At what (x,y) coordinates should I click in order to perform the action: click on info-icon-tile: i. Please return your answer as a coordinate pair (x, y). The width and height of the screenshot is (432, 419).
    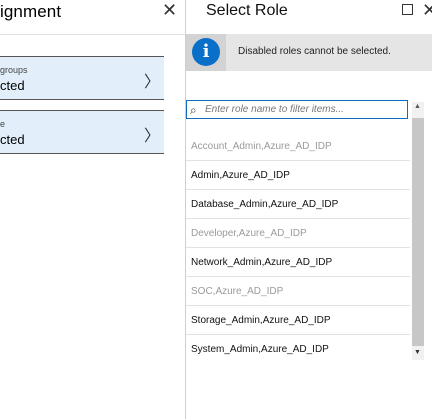
    Looking at the image, I should click on (206, 52).